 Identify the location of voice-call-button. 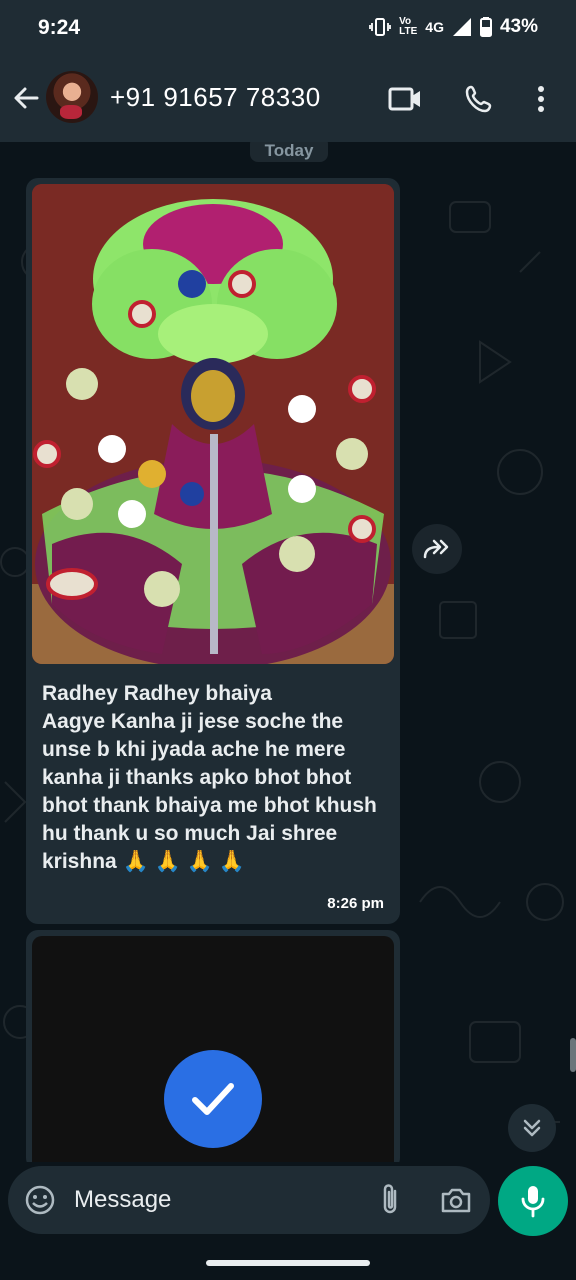
(479, 99).